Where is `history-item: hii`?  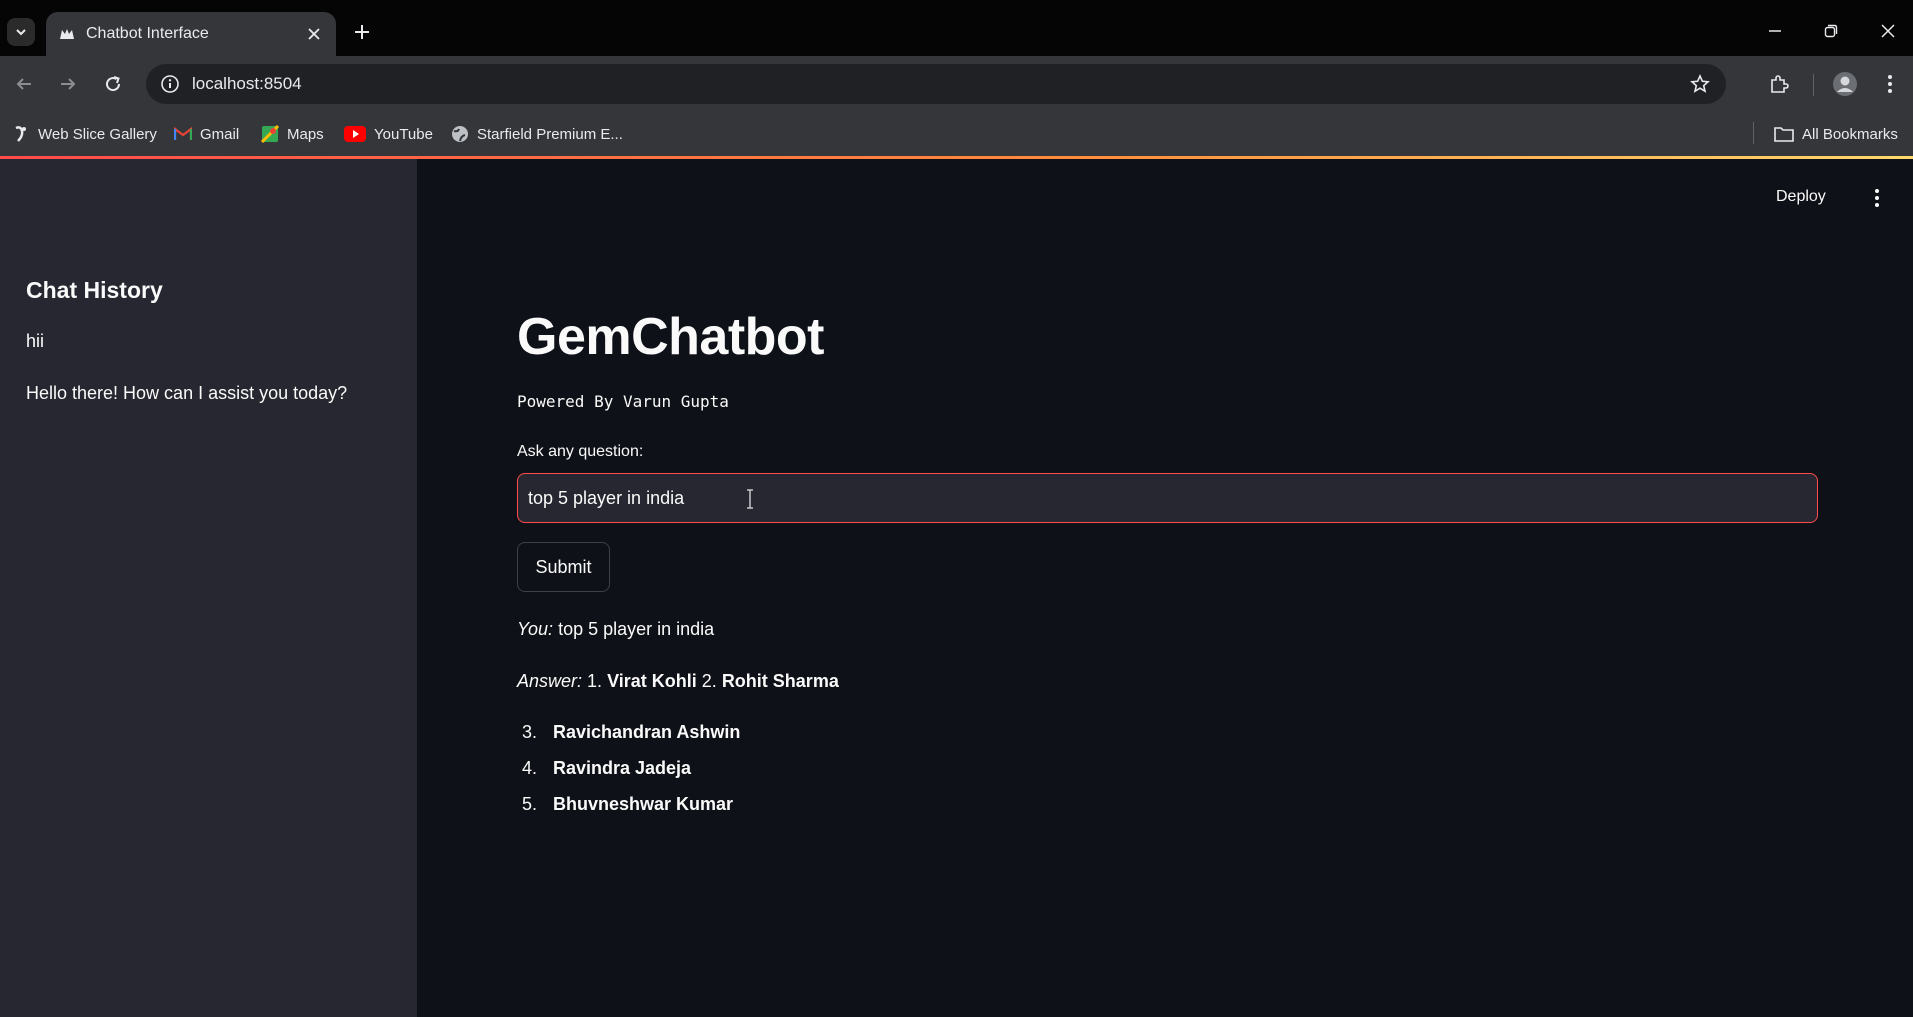 history-item: hii is located at coordinates (35, 341).